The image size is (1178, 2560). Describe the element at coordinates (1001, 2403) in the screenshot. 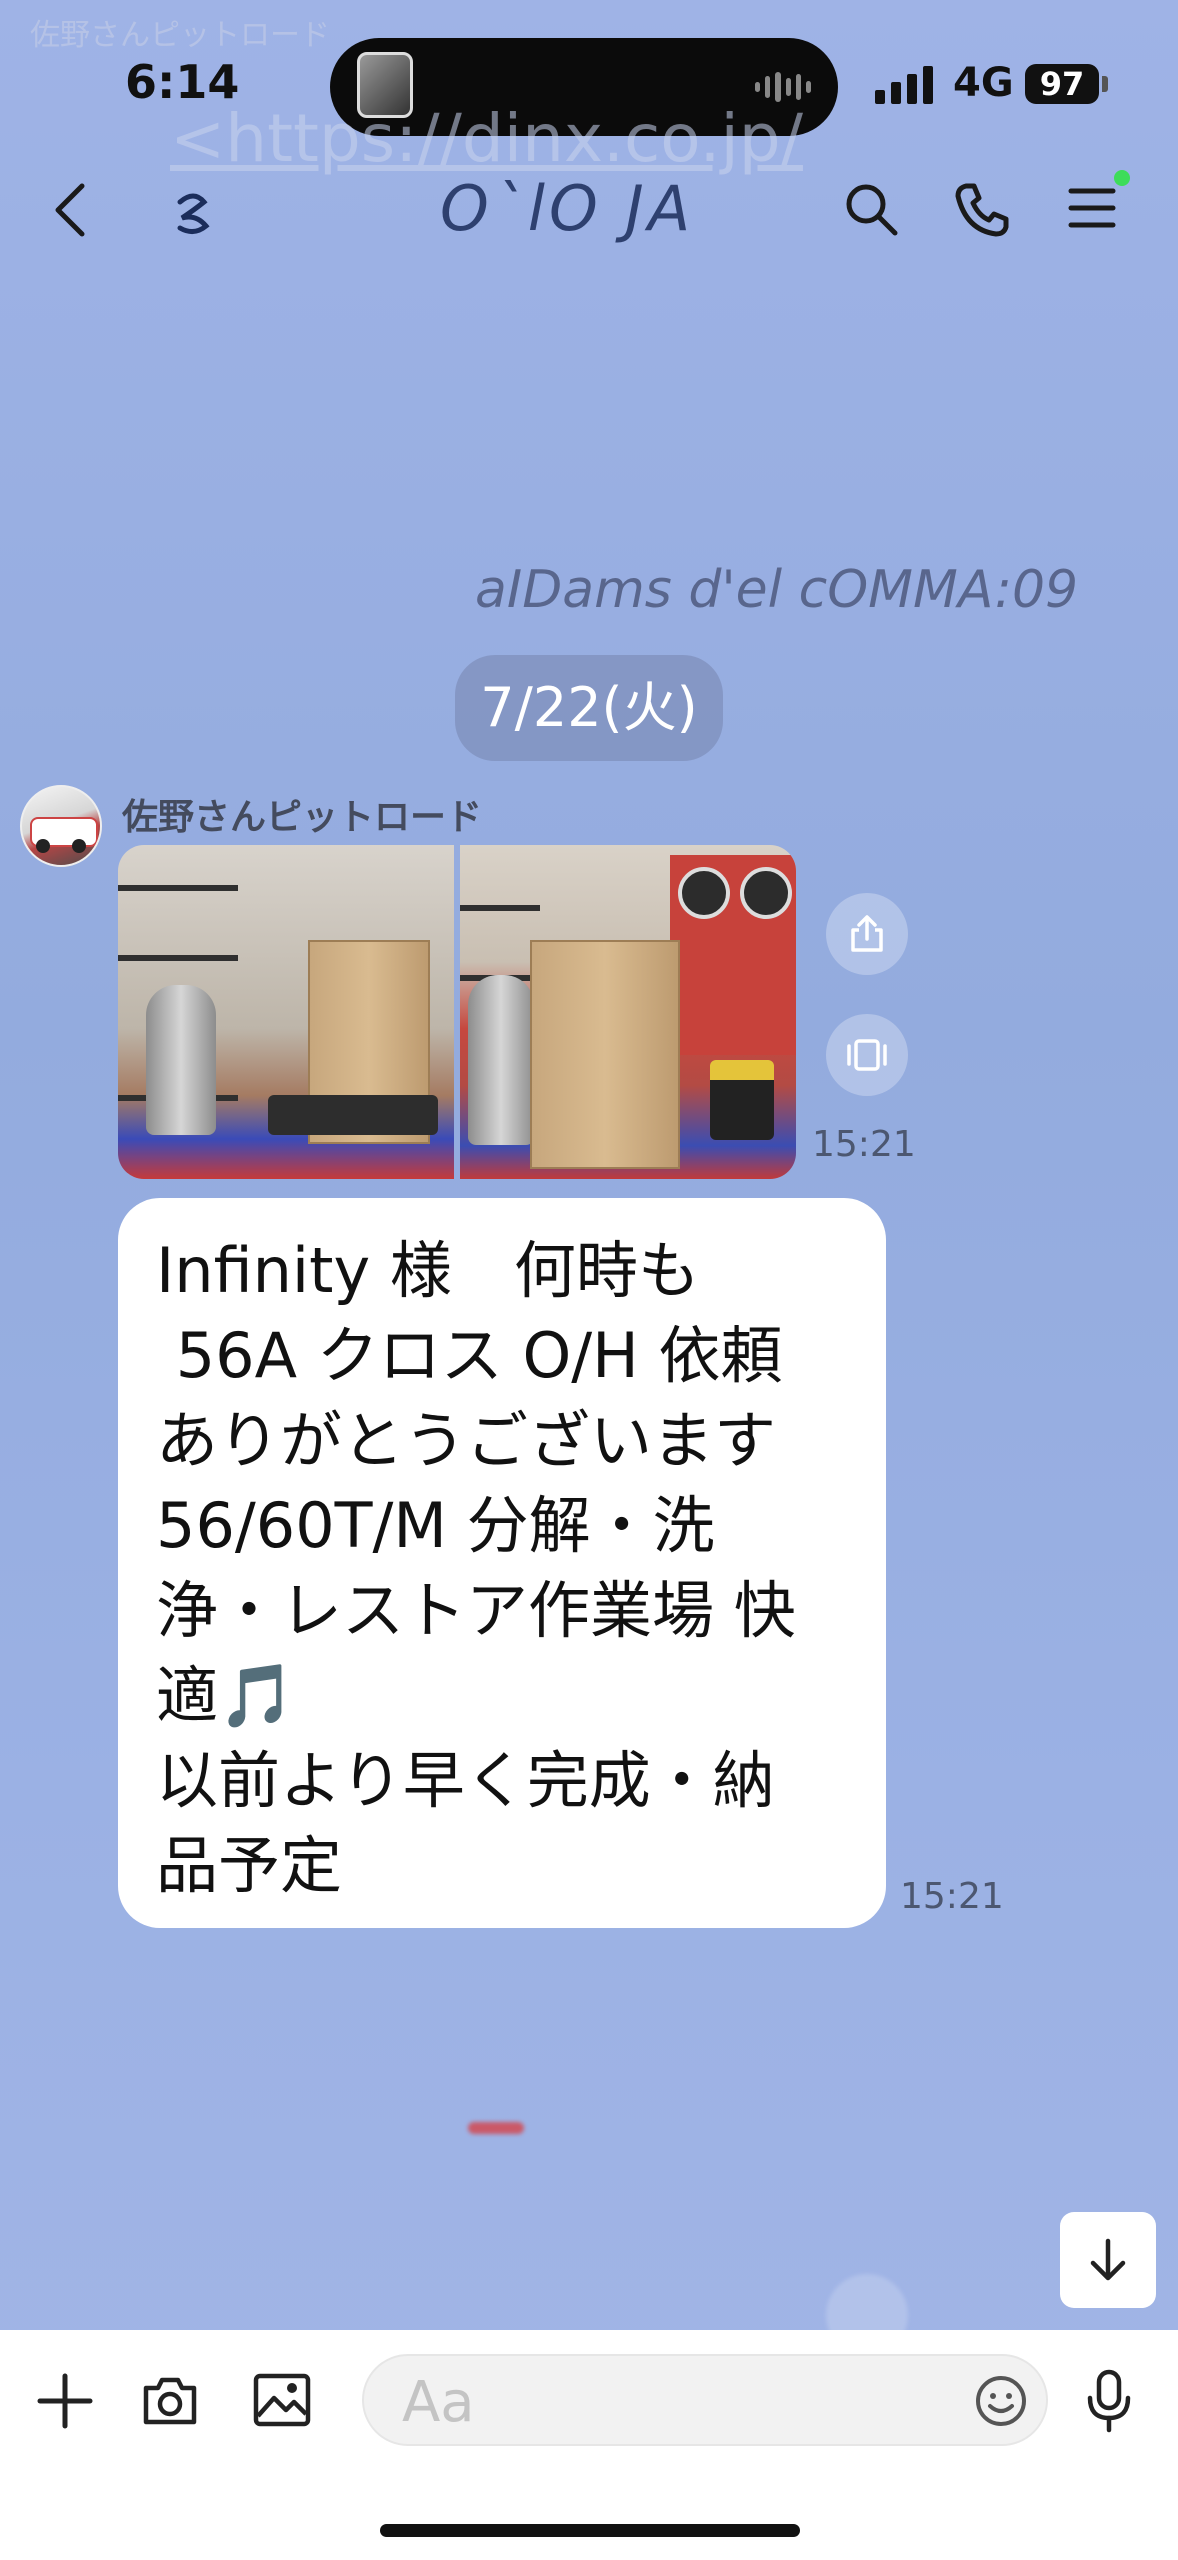

I see `emoji-icon` at that location.